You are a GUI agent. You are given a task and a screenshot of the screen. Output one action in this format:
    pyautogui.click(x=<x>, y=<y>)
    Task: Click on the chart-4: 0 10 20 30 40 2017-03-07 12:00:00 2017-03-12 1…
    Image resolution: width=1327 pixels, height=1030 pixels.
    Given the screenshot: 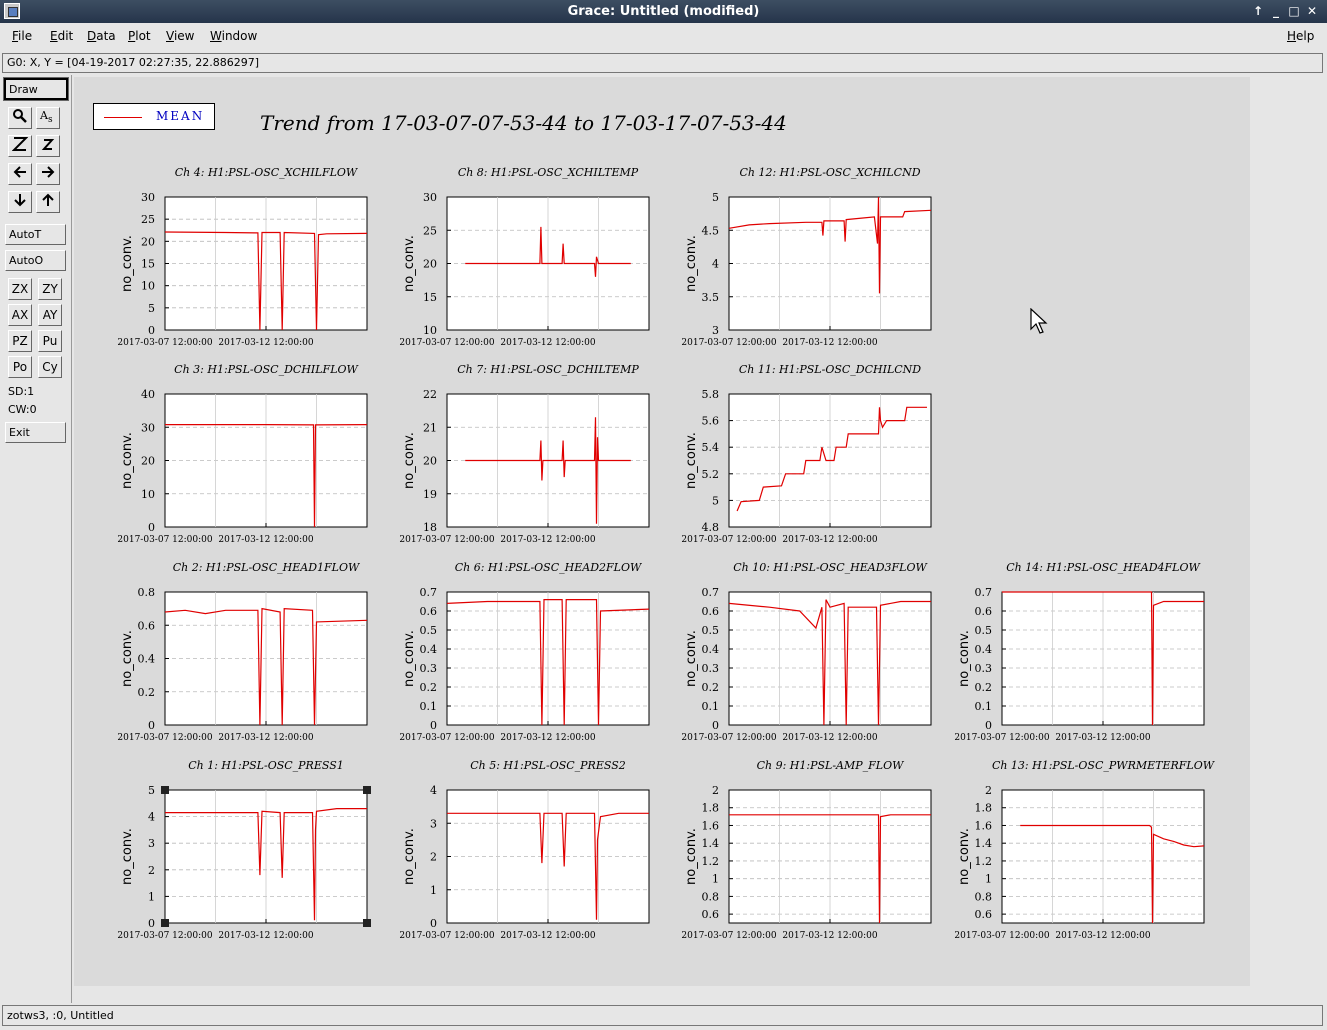 What is the action you would take?
    pyautogui.click(x=242, y=454)
    